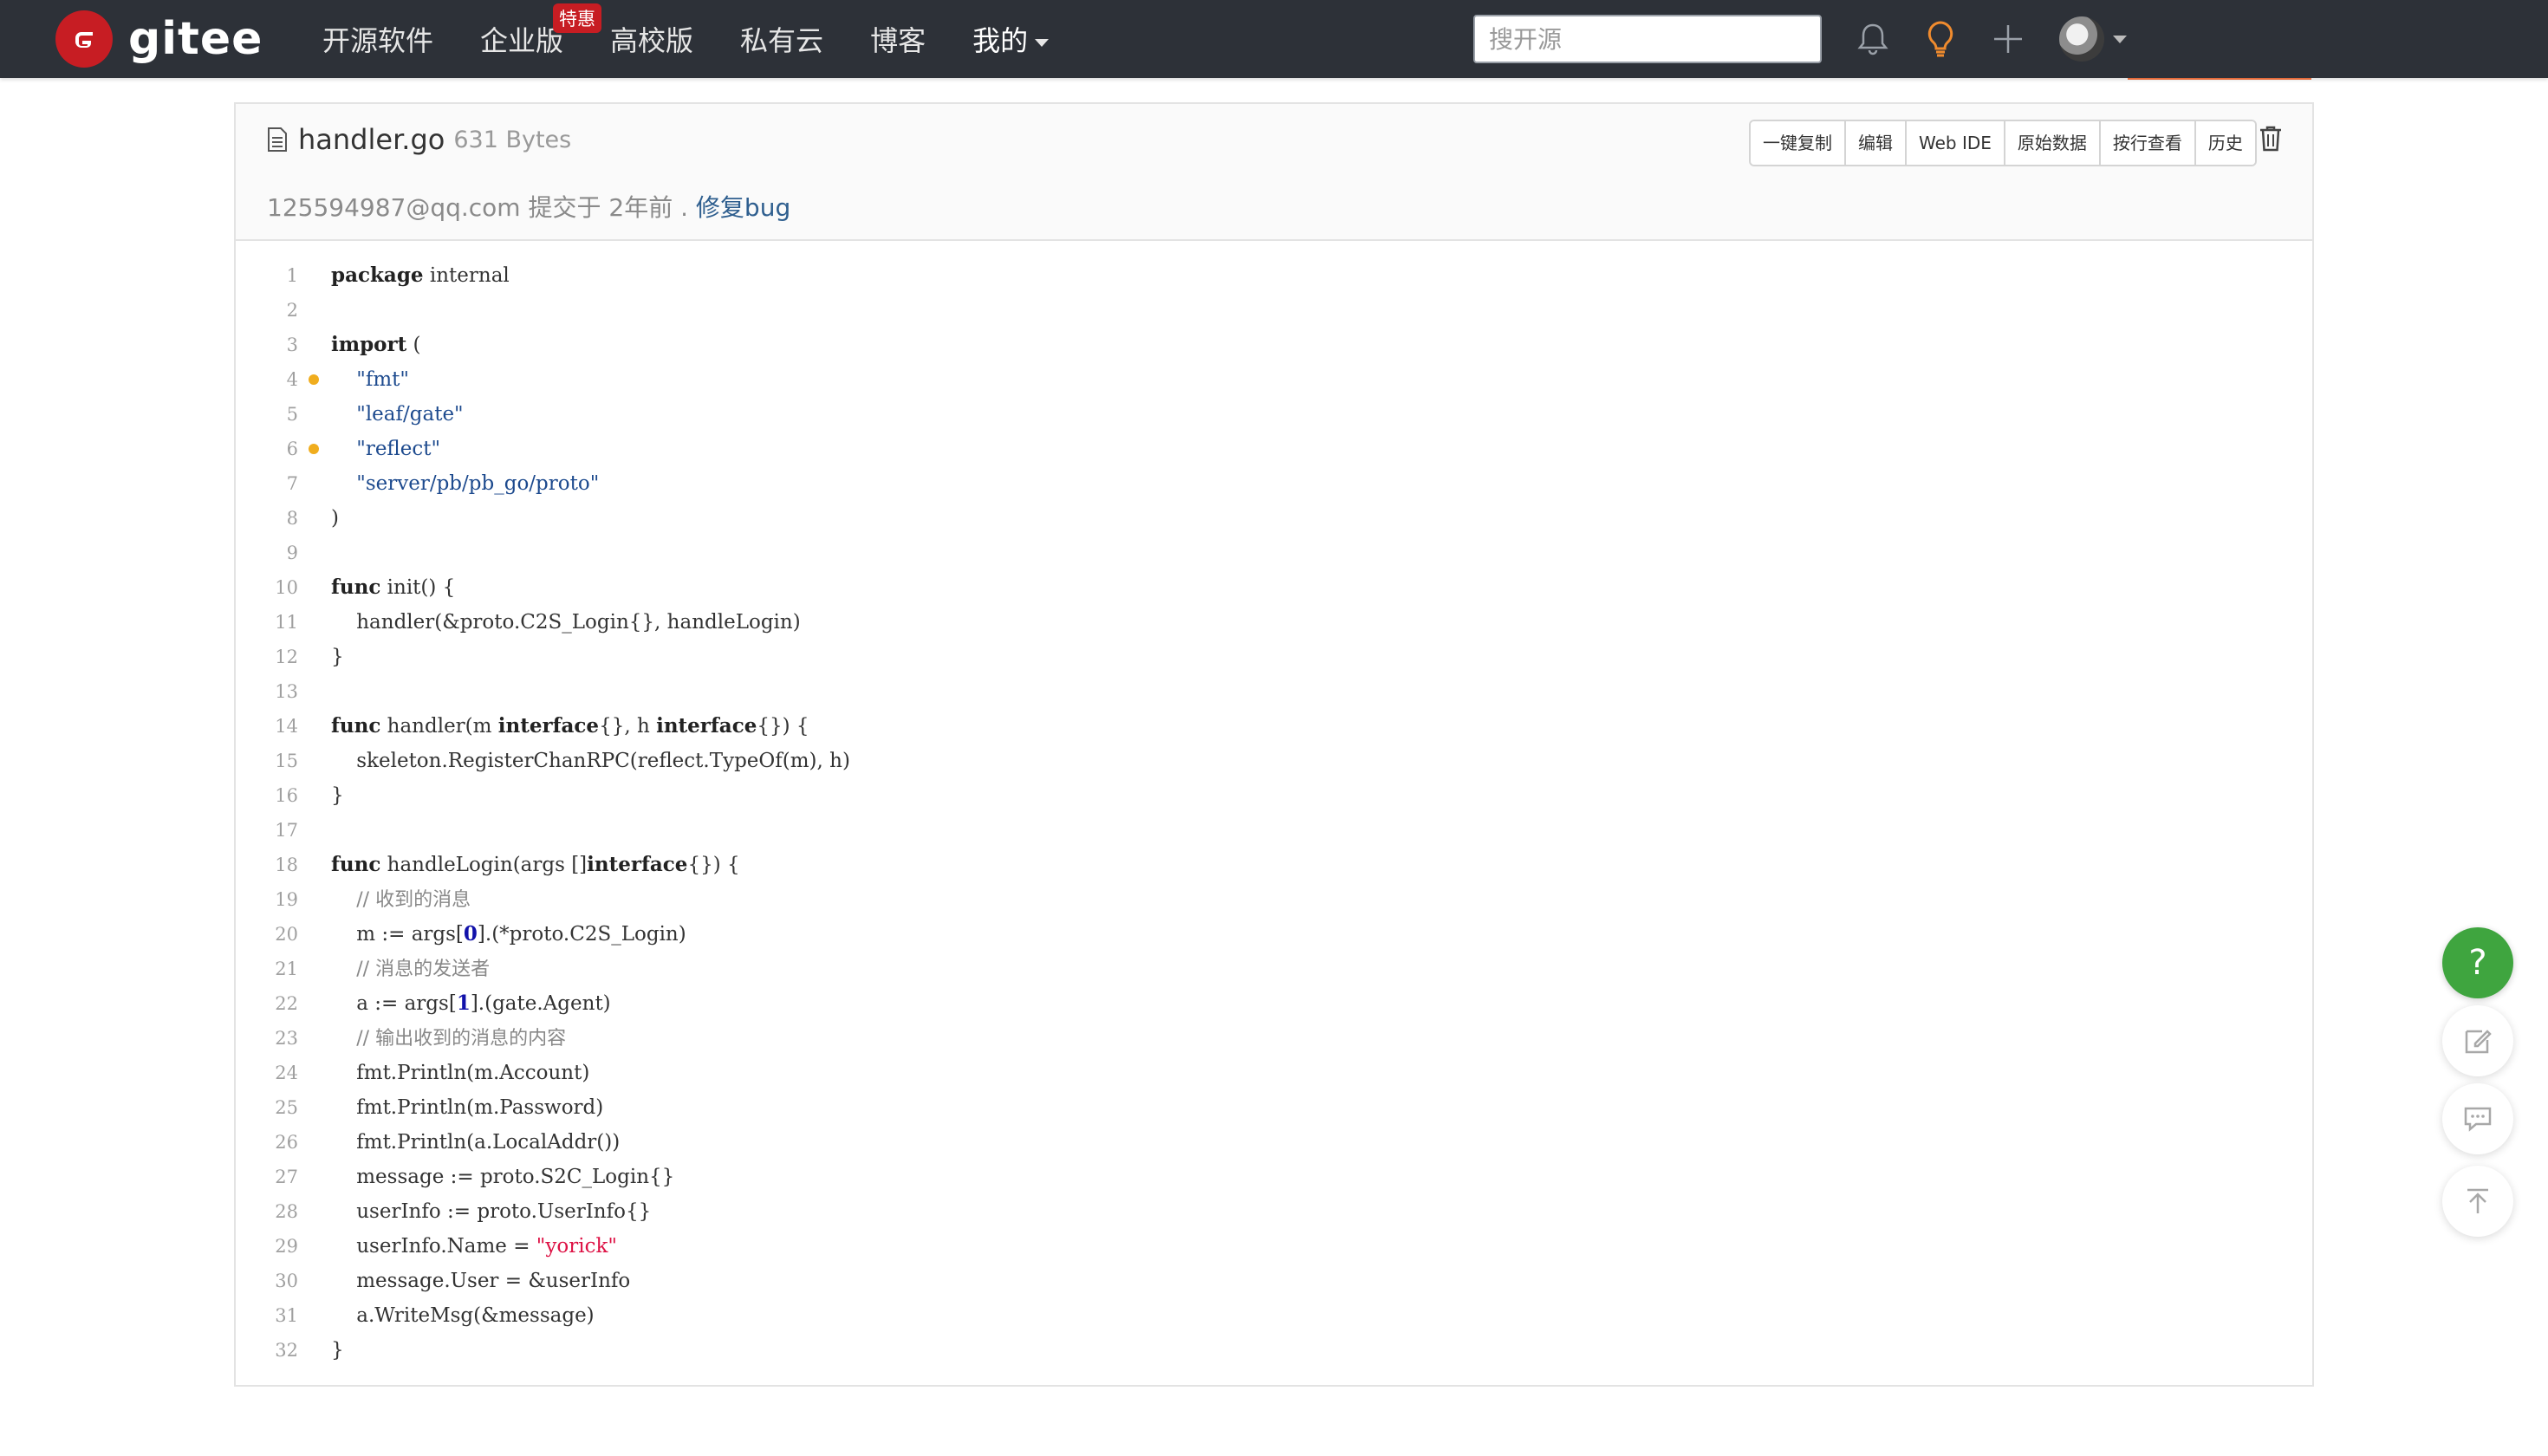  Describe the element at coordinates (743, 207) in the screenshot. I see `commit-message-link: 修复bug` at that location.